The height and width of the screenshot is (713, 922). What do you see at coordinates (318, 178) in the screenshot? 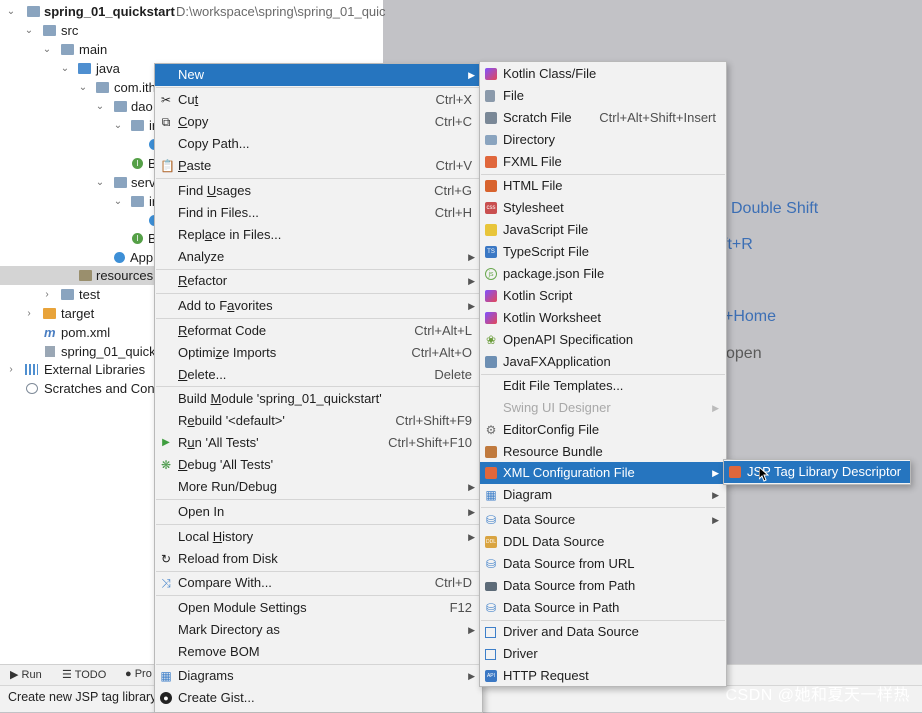
I see `separator` at bounding box center [318, 178].